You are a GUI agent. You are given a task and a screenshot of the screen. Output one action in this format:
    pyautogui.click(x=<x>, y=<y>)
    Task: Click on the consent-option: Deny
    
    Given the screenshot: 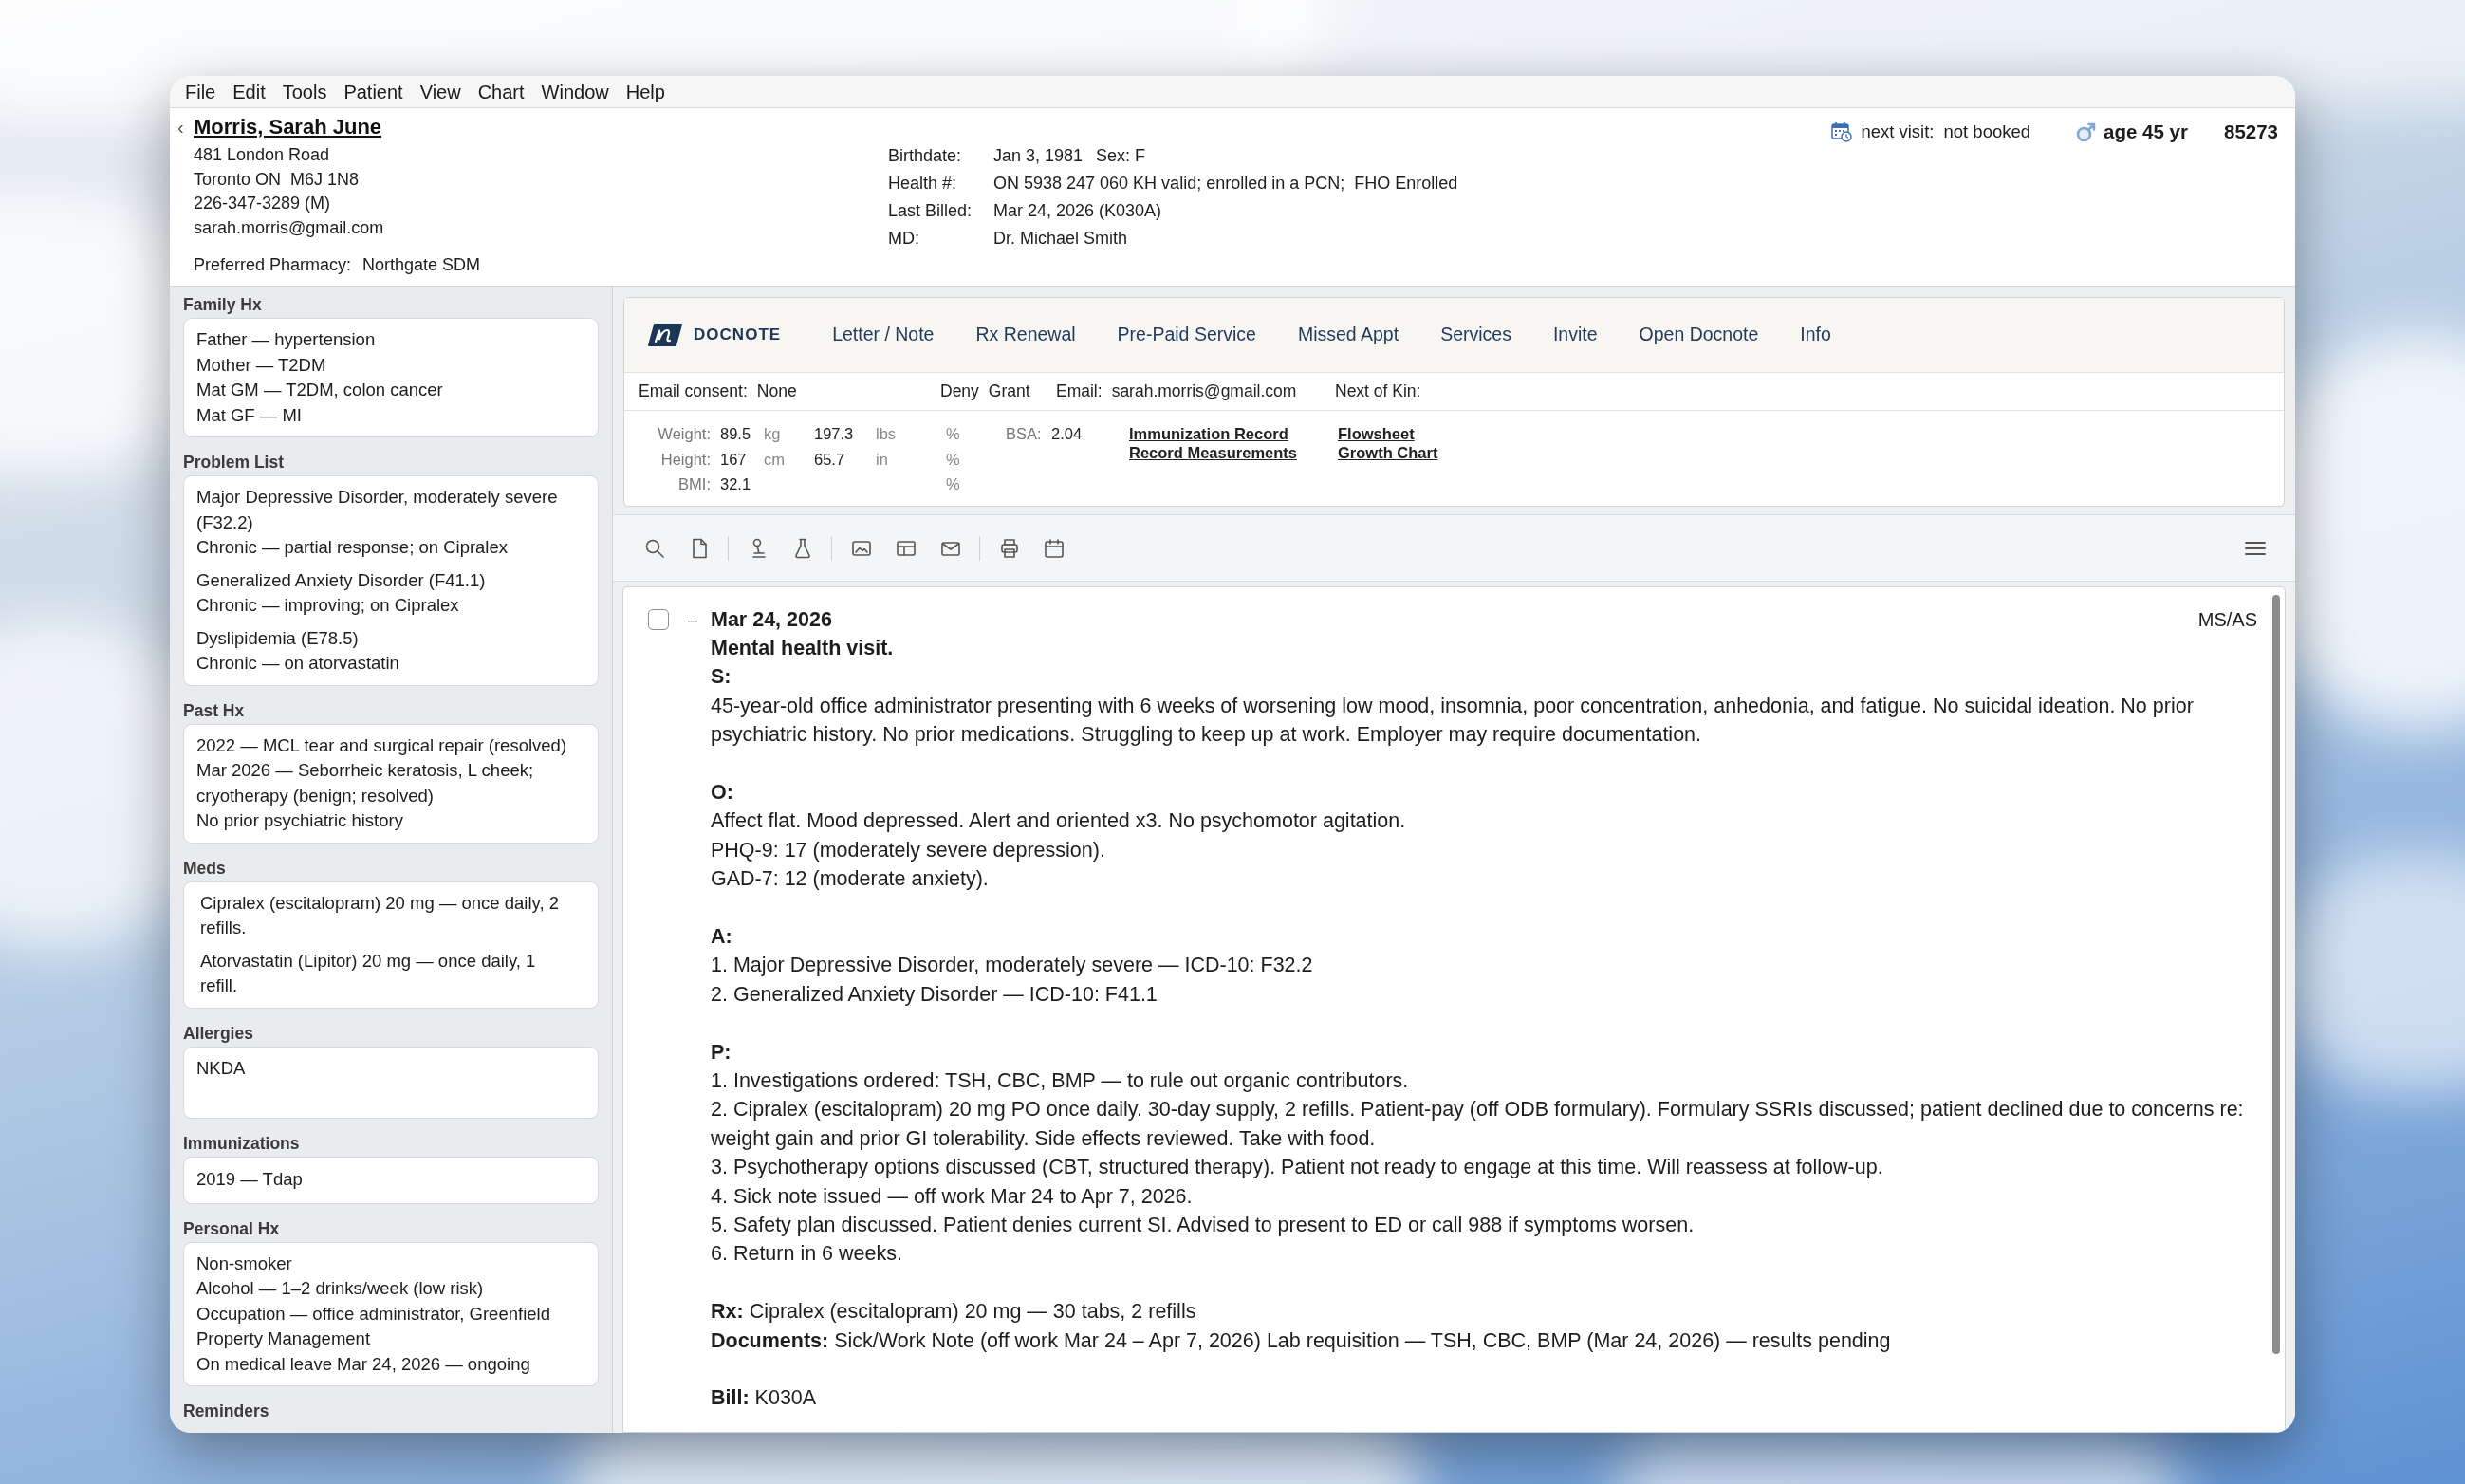 What is the action you would take?
    pyautogui.click(x=960, y=391)
    